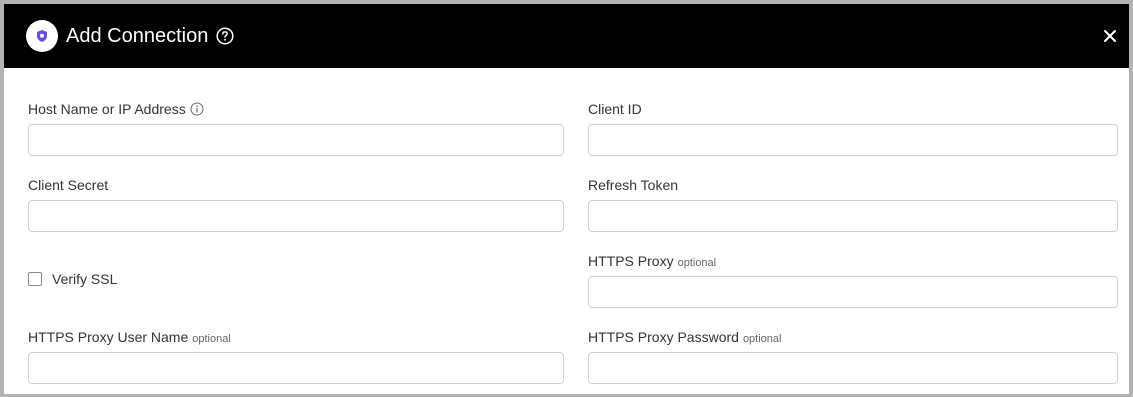  What do you see at coordinates (296, 140) in the screenshot?
I see `host-input` at bounding box center [296, 140].